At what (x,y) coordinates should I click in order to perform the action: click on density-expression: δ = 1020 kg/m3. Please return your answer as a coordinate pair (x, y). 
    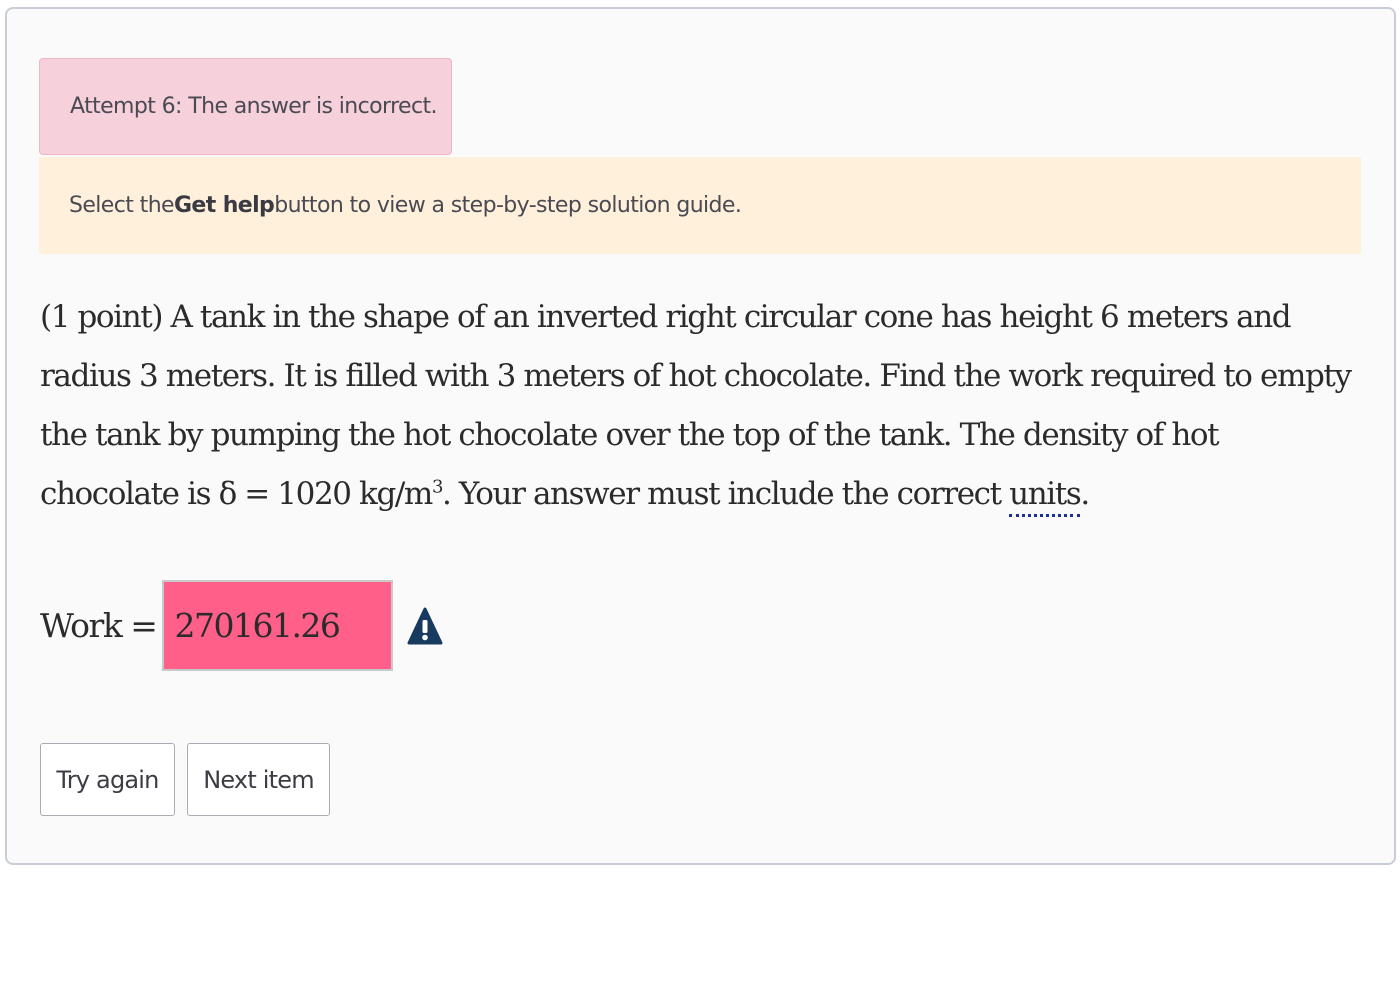
    Looking at the image, I should click on (331, 494).